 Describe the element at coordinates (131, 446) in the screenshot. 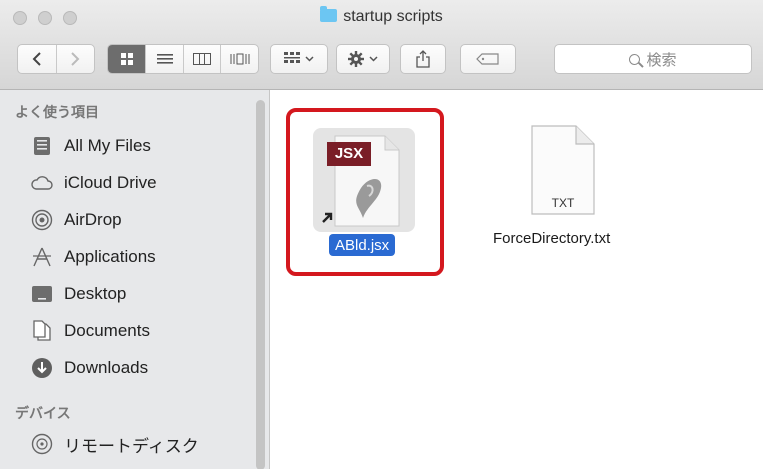

I see `sidebar-item-label: リモートディスク` at that location.